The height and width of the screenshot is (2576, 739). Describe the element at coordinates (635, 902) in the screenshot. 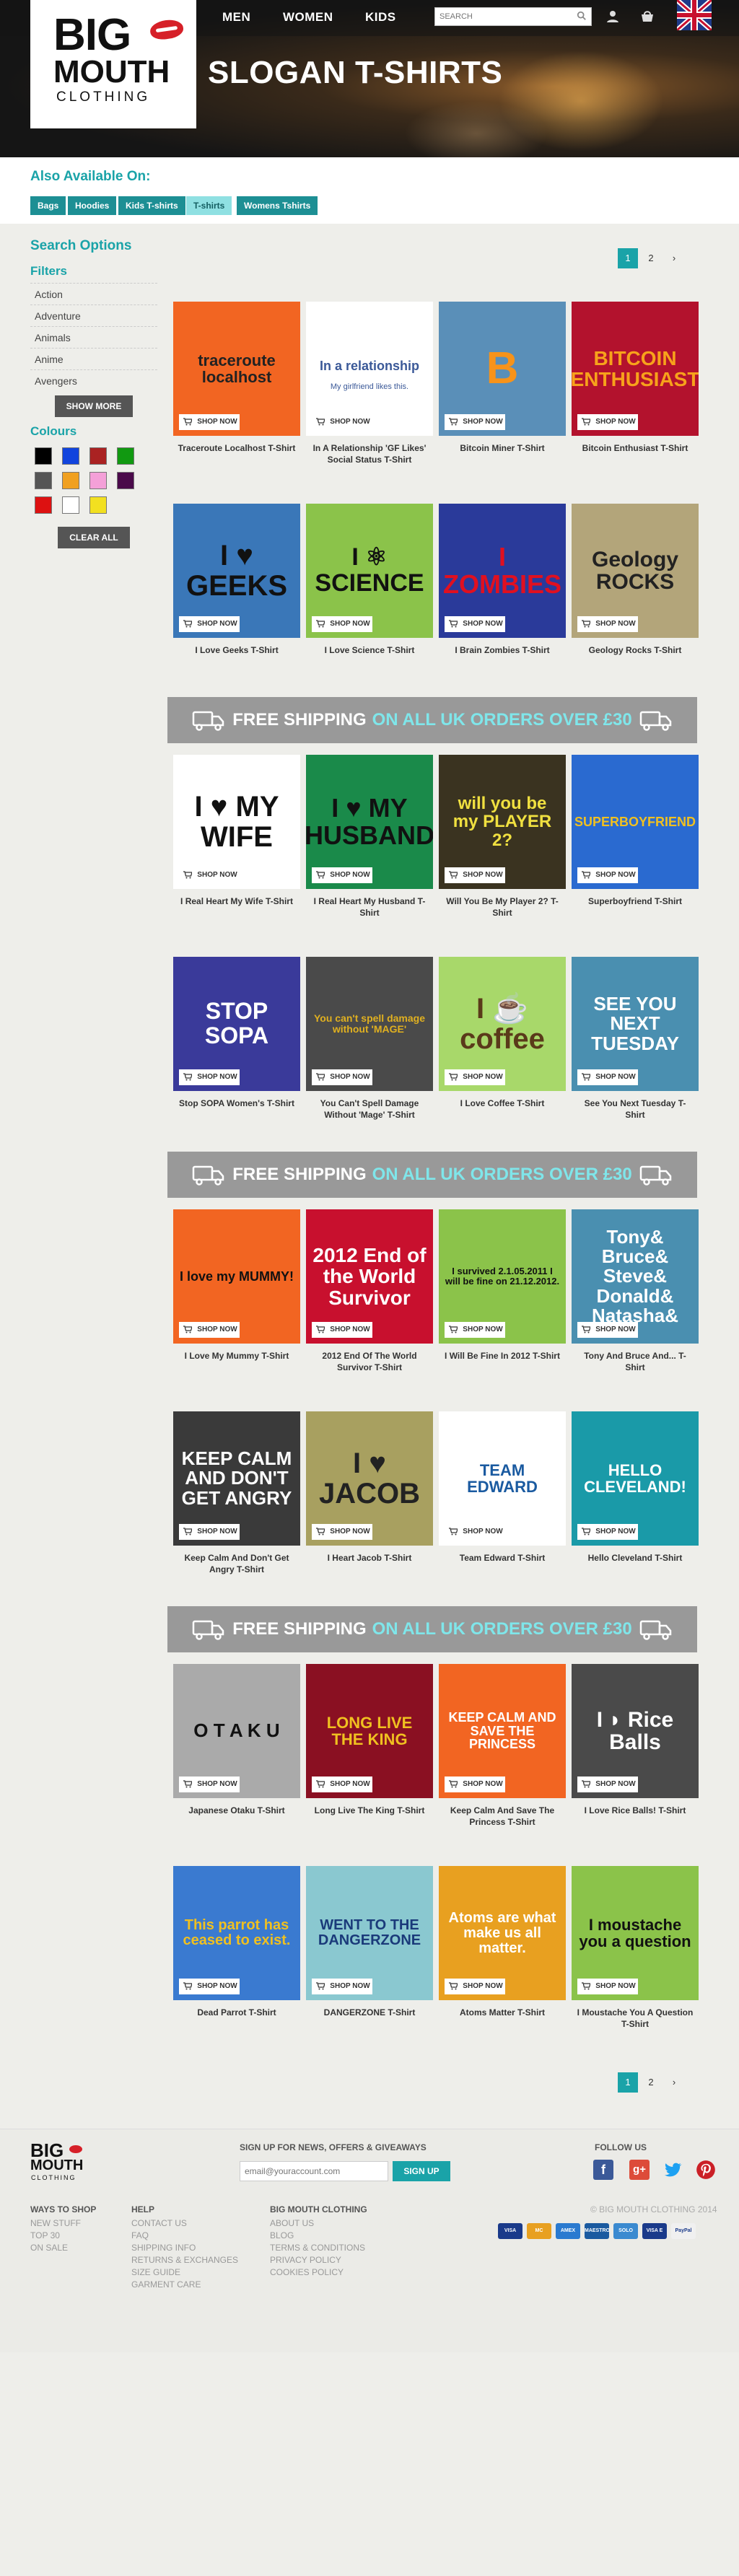

I see `product-title: Superboyfriend T-Shirt` at that location.